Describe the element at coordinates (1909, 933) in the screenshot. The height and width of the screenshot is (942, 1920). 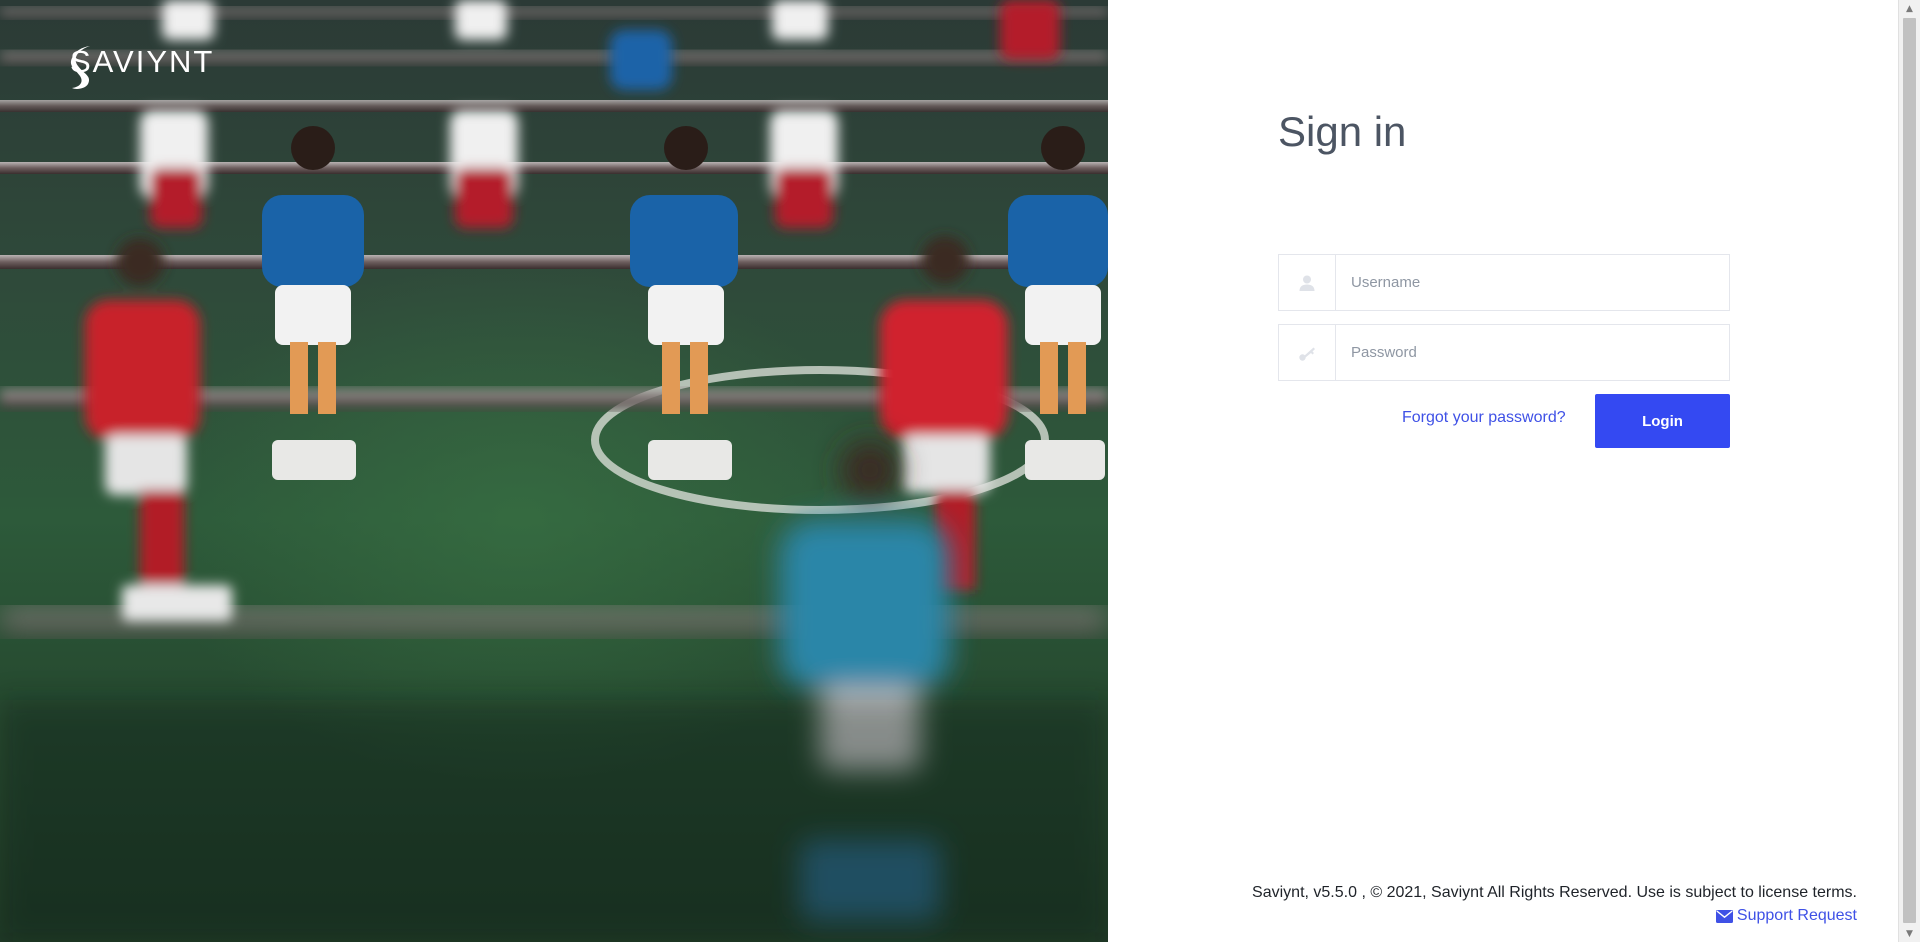
I see `scroll-down-arrow-icon: ▼` at that location.